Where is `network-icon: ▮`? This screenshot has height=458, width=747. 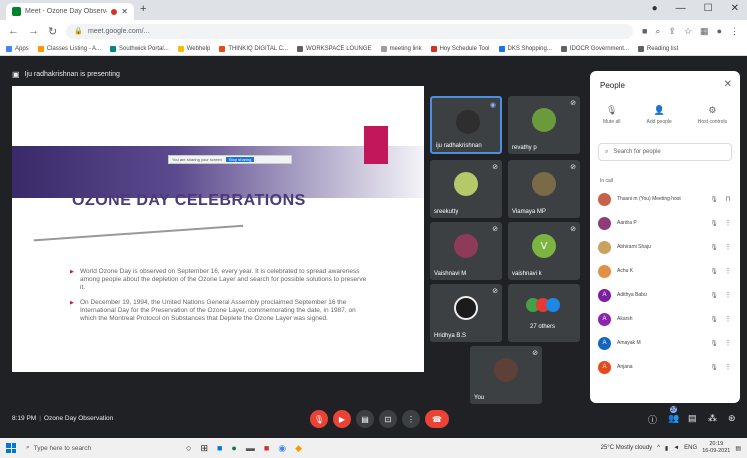 network-icon: ▮ is located at coordinates (666, 448).